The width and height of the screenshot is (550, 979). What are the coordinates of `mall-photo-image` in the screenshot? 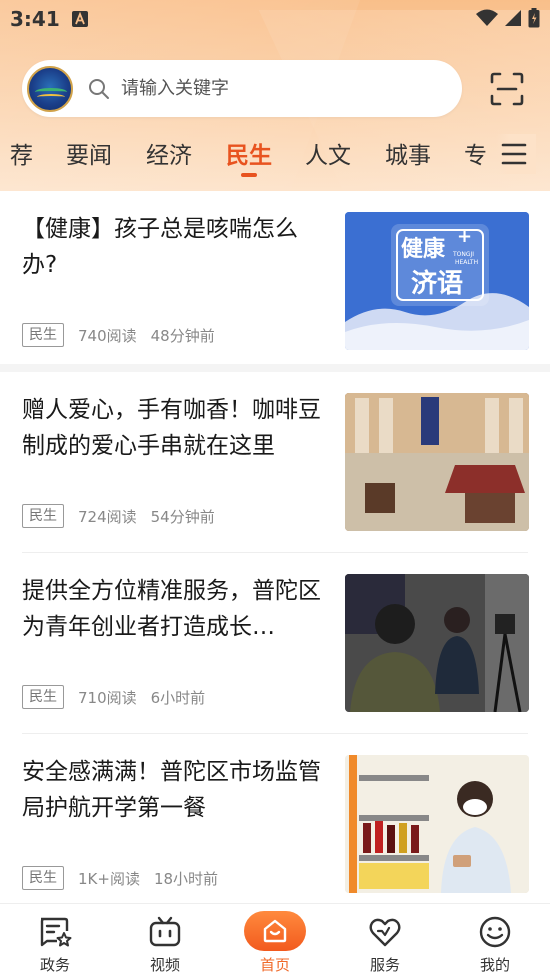 It's located at (437, 462).